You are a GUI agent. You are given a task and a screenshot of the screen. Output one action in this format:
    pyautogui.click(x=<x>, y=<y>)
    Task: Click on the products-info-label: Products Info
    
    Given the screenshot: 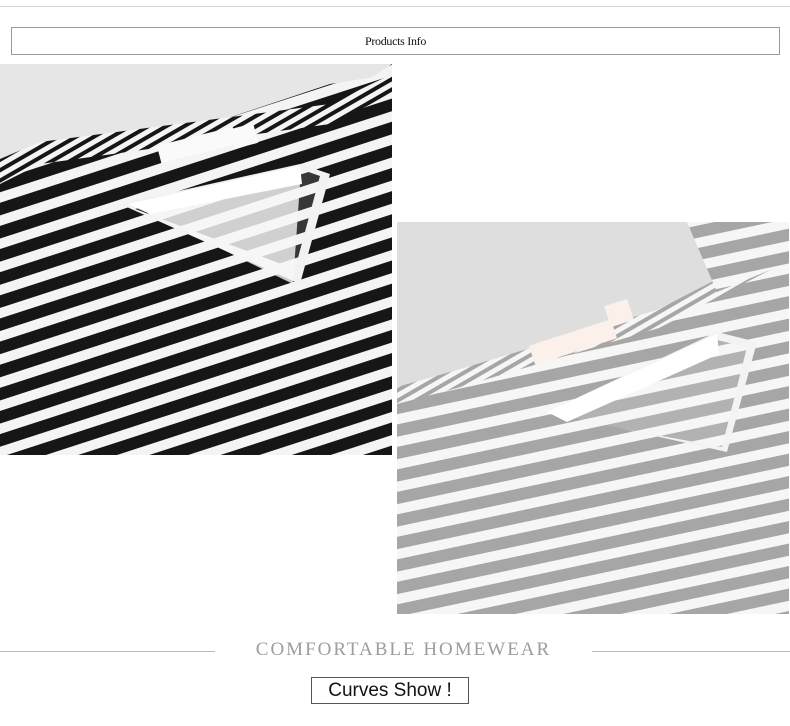 What is the action you would take?
    pyautogui.click(x=395, y=40)
    